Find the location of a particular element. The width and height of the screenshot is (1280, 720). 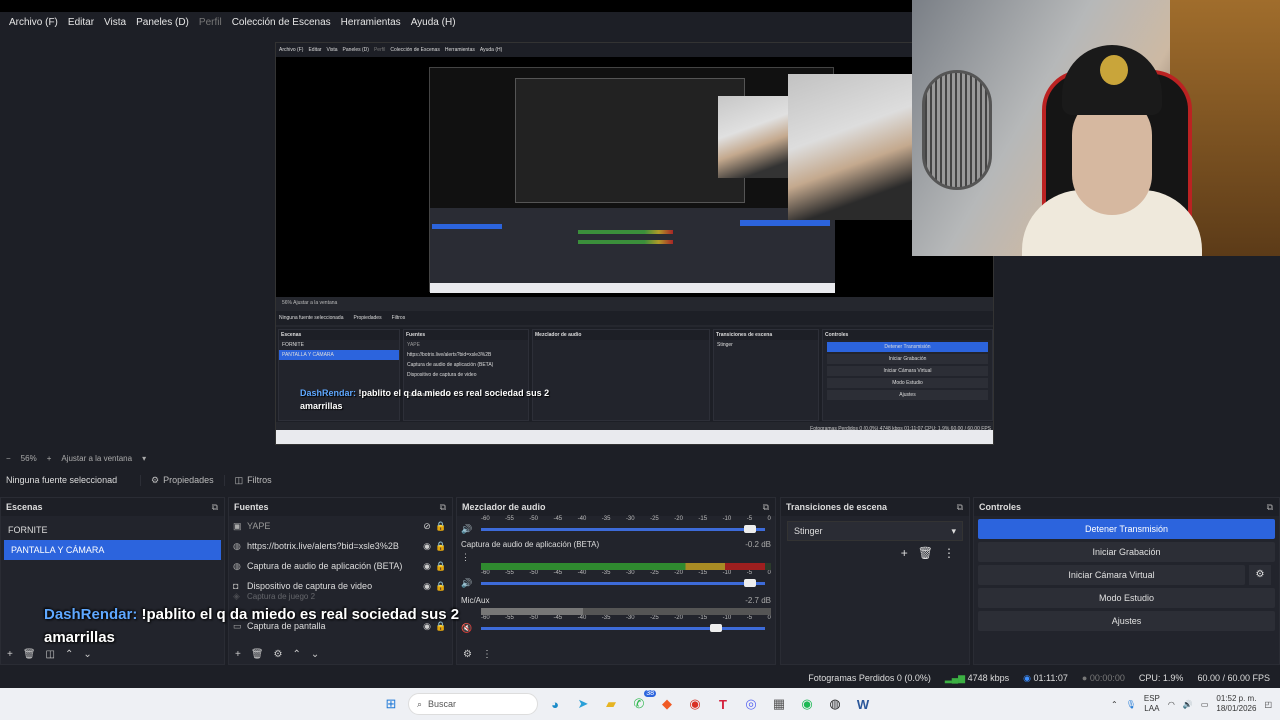

image-icon: ▣ is located at coordinates (237, 525).